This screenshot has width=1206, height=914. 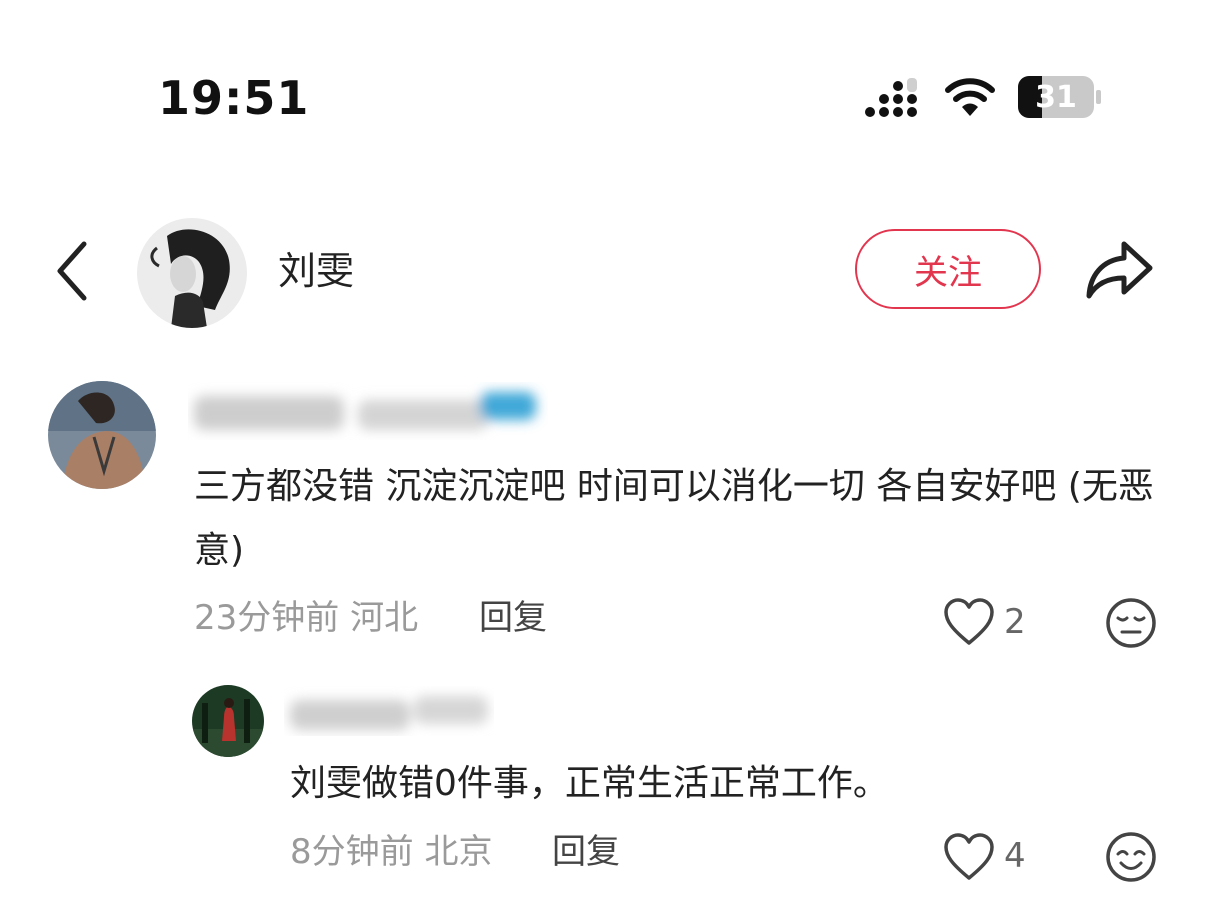 I want to click on comment-reply-button: 回复, so click(x=513, y=618).